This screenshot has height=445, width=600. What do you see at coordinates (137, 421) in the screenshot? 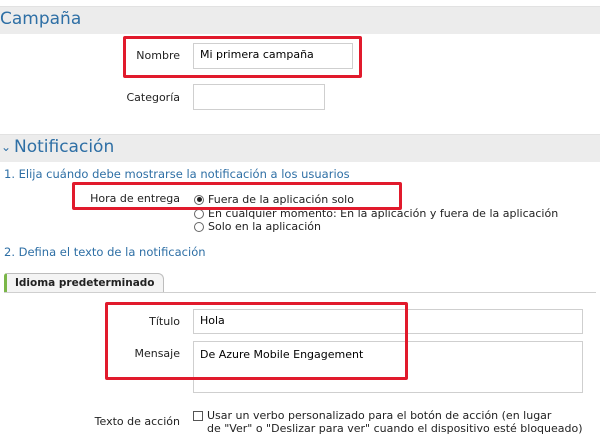
I see `action-text-label: Texto de acción` at bounding box center [137, 421].